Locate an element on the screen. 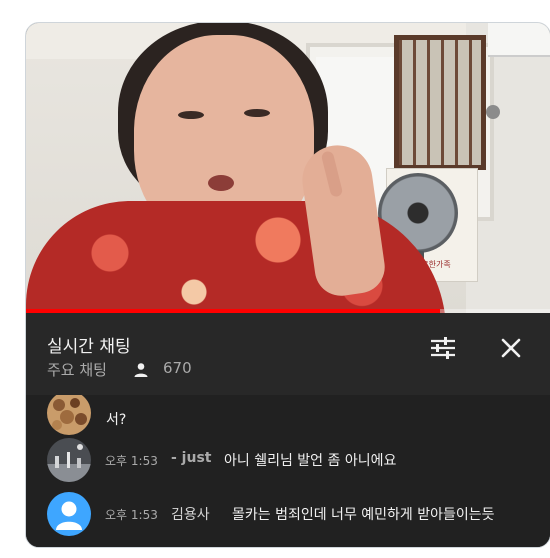  close-x-icon is located at coordinates (511, 348).